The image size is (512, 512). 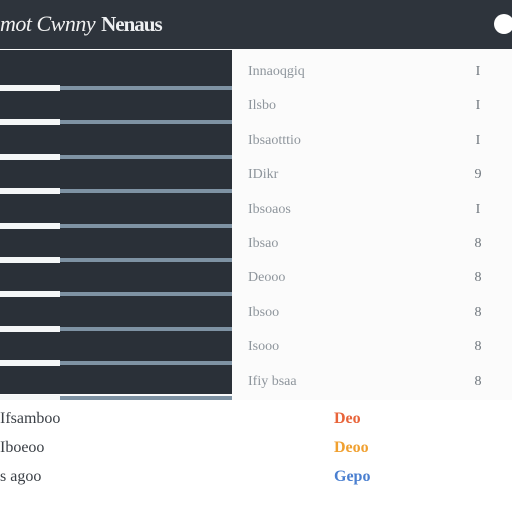 What do you see at coordinates (372, 72) in the screenshot?
I see `list-item: Innaoqgiq I` at bounding box center [372, 72].